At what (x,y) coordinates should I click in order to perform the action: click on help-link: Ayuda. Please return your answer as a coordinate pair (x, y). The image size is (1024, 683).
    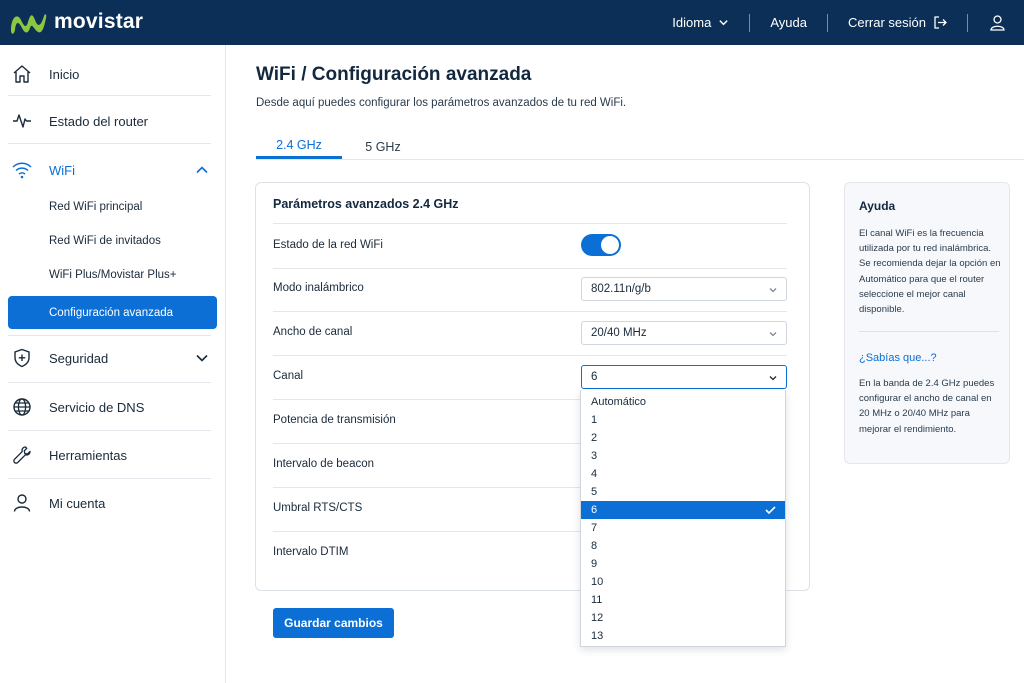
    Looking at the image, I should click on (788, 22).